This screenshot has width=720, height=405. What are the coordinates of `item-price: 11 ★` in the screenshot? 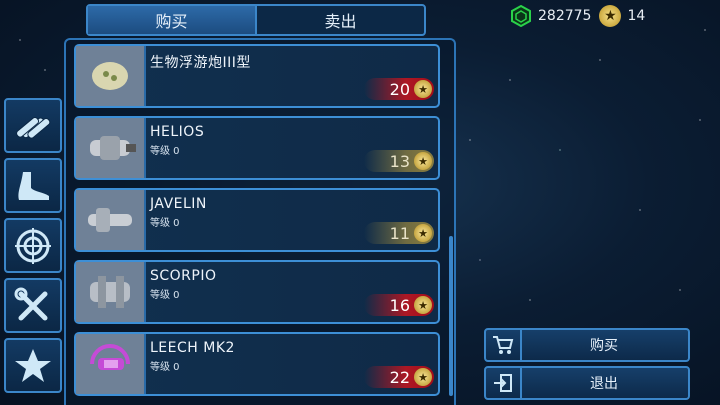 It's located at (399, 233).